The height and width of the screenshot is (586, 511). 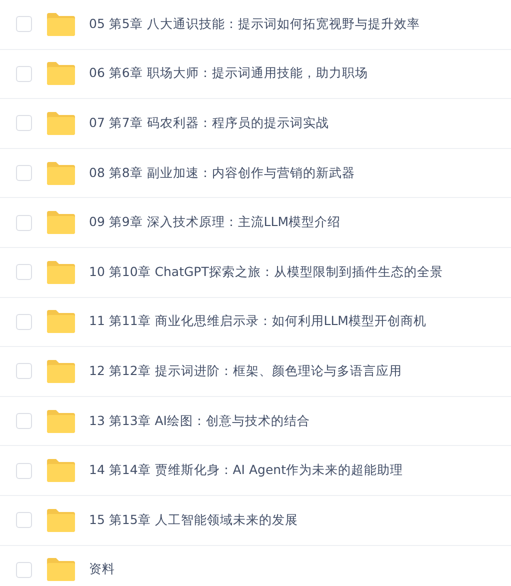 I want to click on folder-name: 11 第11章 商业化思维启示录：如何利用LLM模型开创商机, so click(x=257, y=321).